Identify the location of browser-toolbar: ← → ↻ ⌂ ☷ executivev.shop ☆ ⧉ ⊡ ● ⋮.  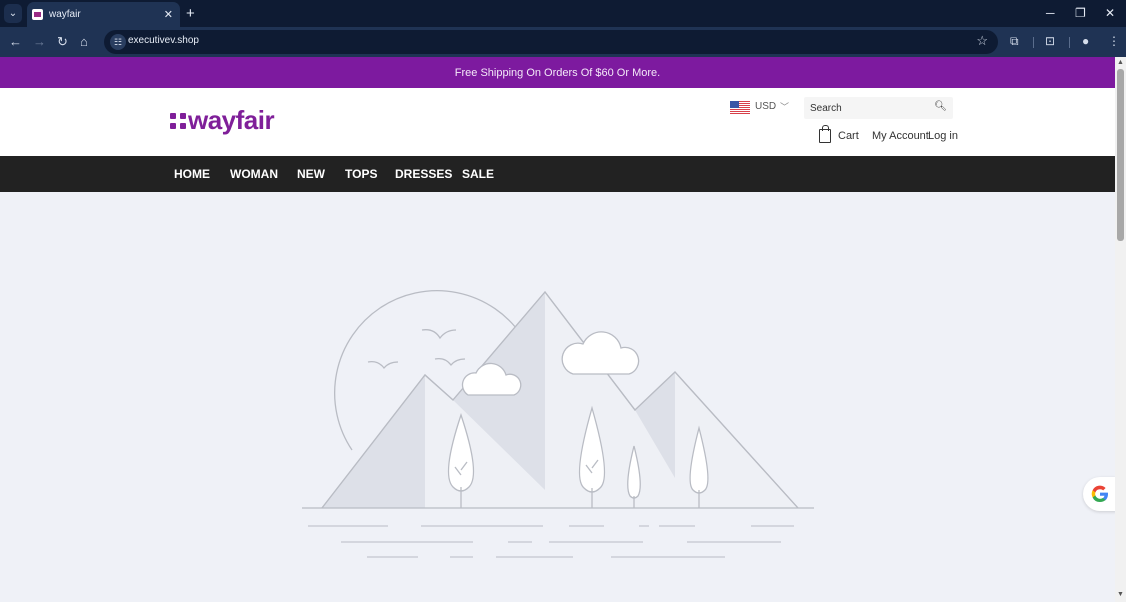
(563, 42).